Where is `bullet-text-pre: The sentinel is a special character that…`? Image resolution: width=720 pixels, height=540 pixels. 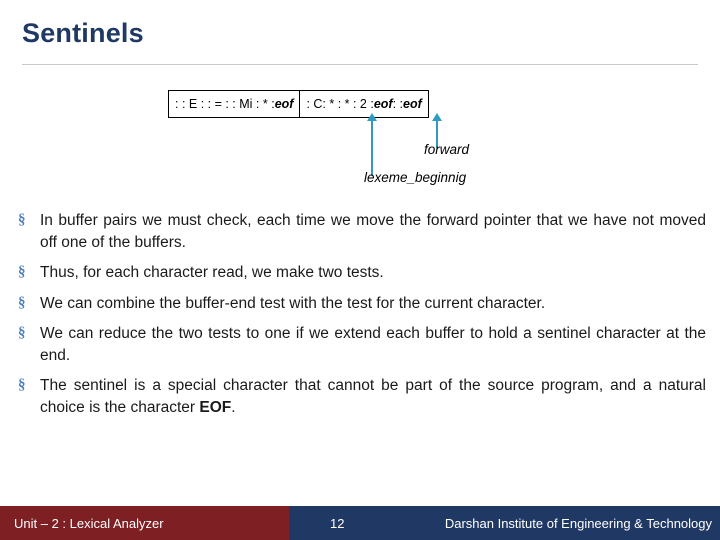 bullet-text-pre: The sentinel is a special character that… is located at coordinates (373, 396).